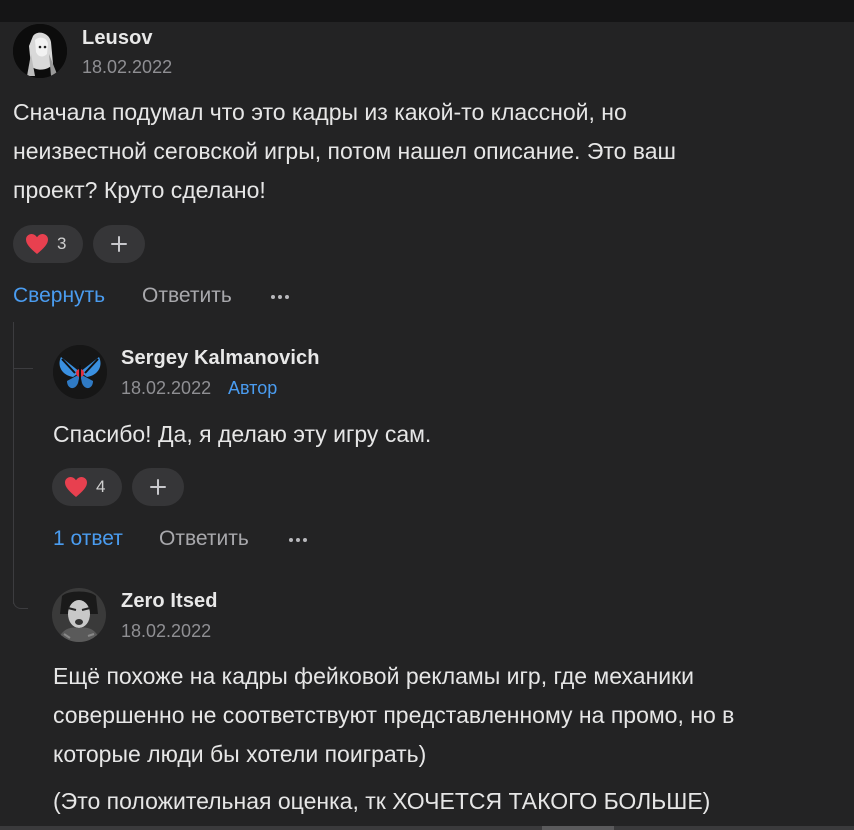 Image resolution: width=854 pixels, height=830 pixels. Describe the element at coordinates (169, 601) in the screenshot. I see `author-name: Zero Itsed` at that location.